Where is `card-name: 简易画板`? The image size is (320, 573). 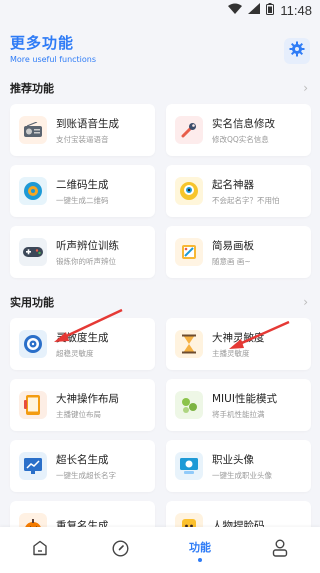
card-name: 简易画板 is located at coordinates (233, 245).